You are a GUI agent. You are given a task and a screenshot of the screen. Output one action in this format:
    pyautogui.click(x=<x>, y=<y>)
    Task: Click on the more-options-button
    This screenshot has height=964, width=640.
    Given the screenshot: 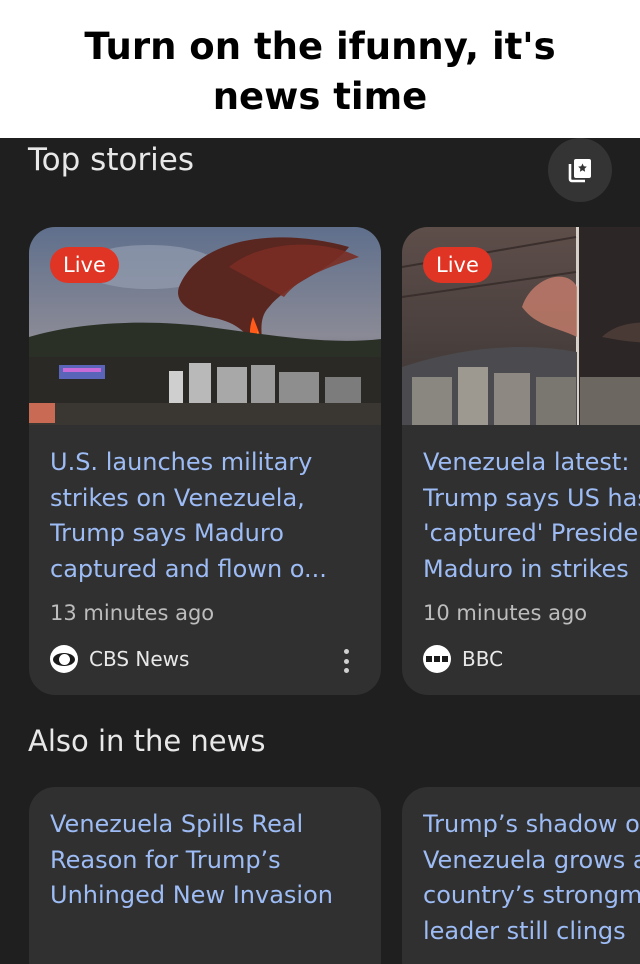 What is the action you would take?
    pyautogui.click(x=346, y=661)
    